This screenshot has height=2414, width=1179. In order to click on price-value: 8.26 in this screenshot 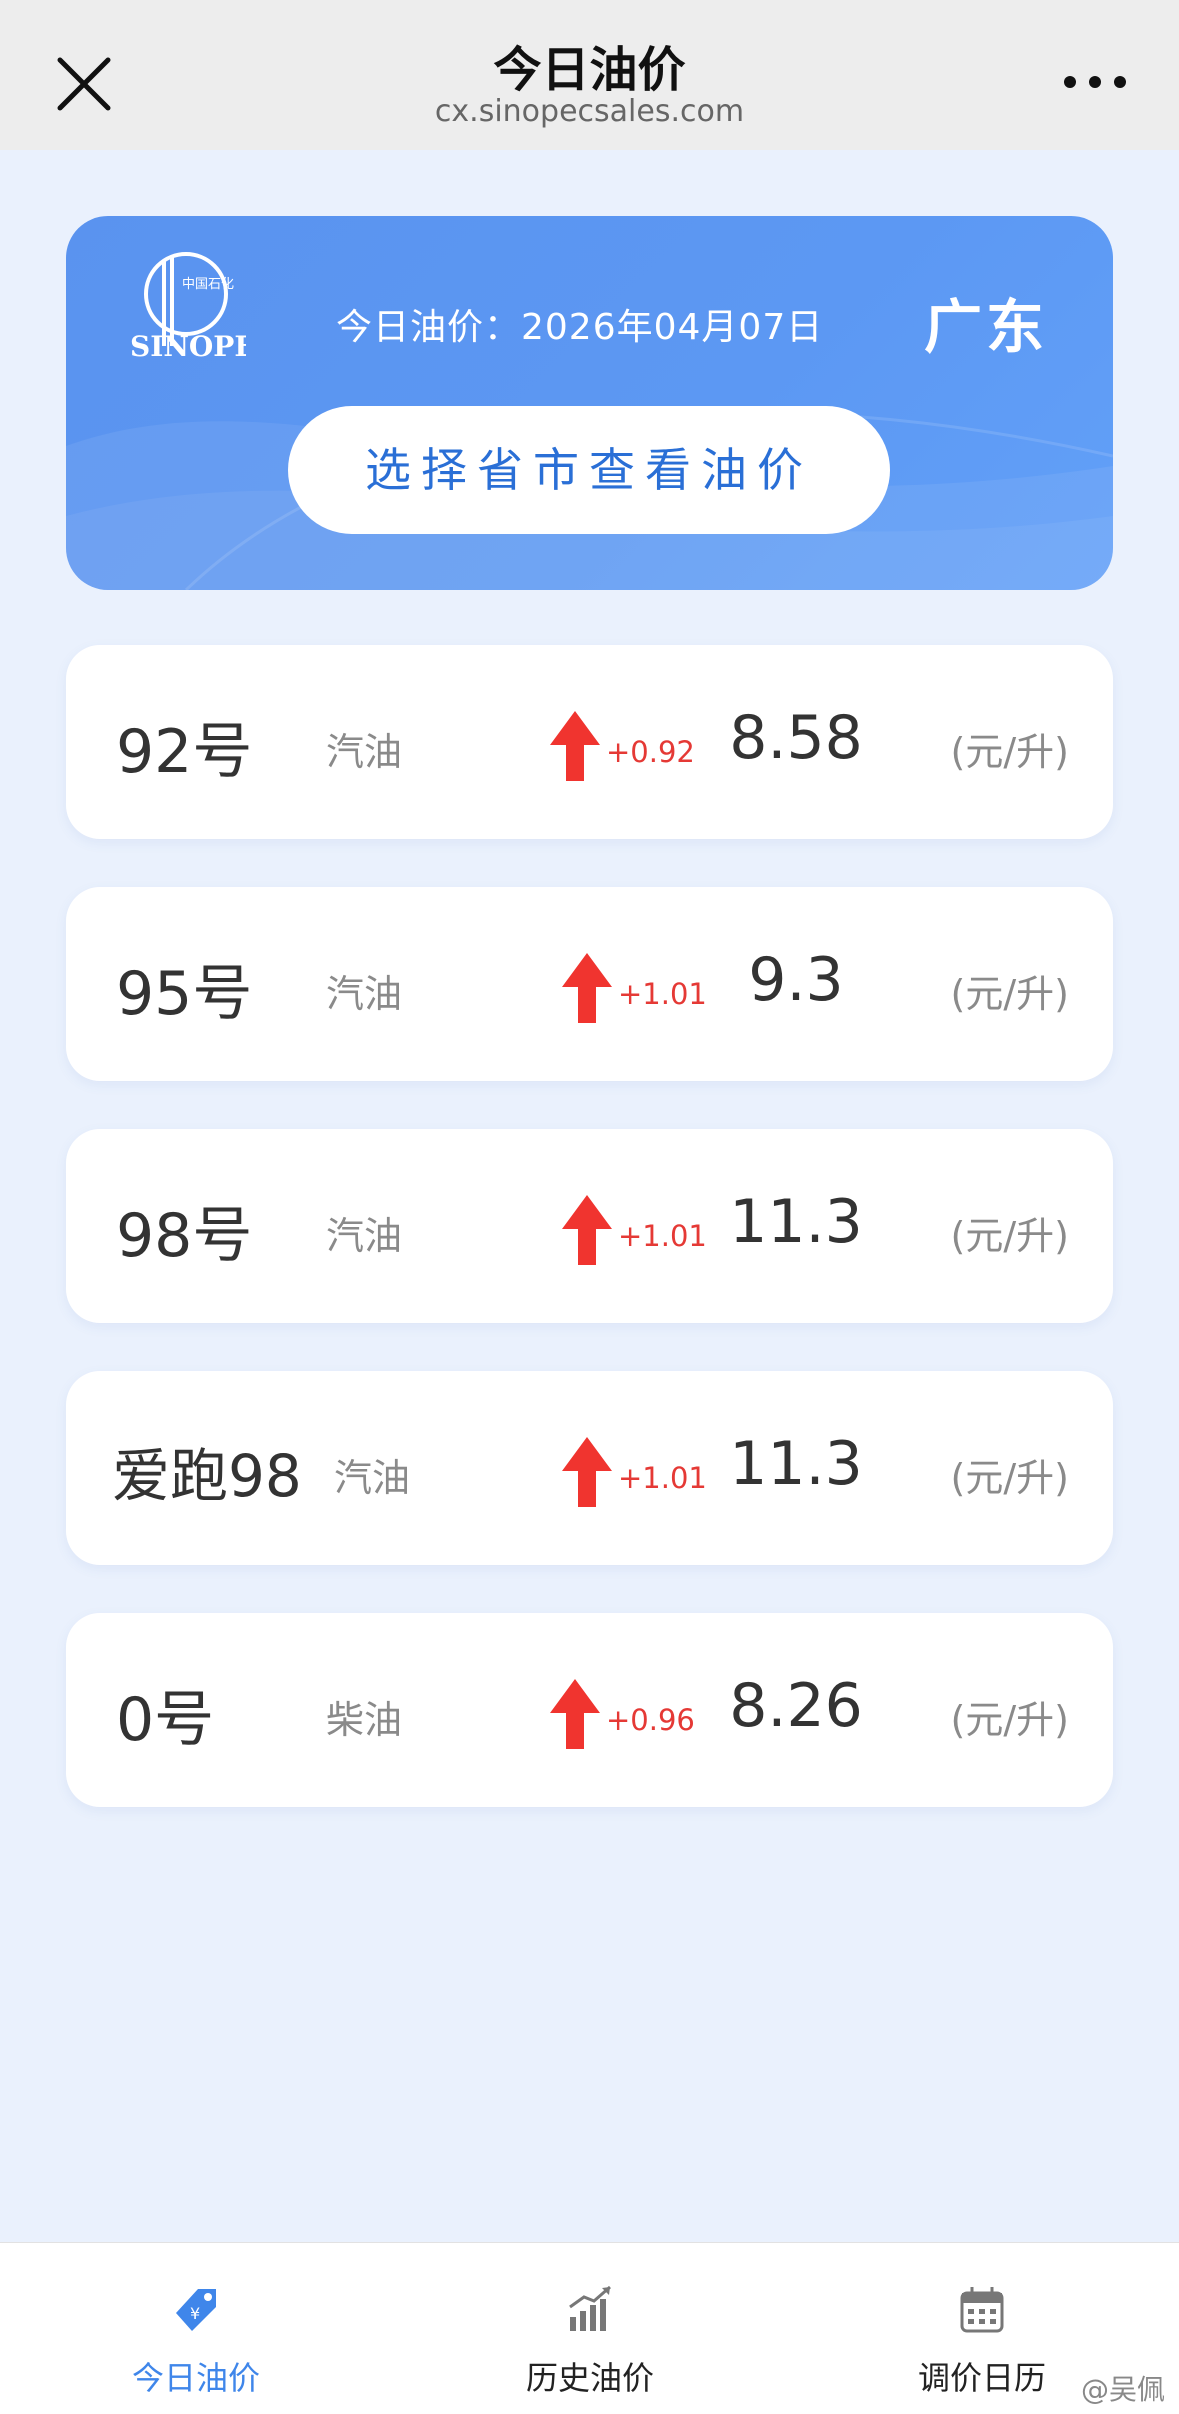, I will do `click(796, 1706)`.